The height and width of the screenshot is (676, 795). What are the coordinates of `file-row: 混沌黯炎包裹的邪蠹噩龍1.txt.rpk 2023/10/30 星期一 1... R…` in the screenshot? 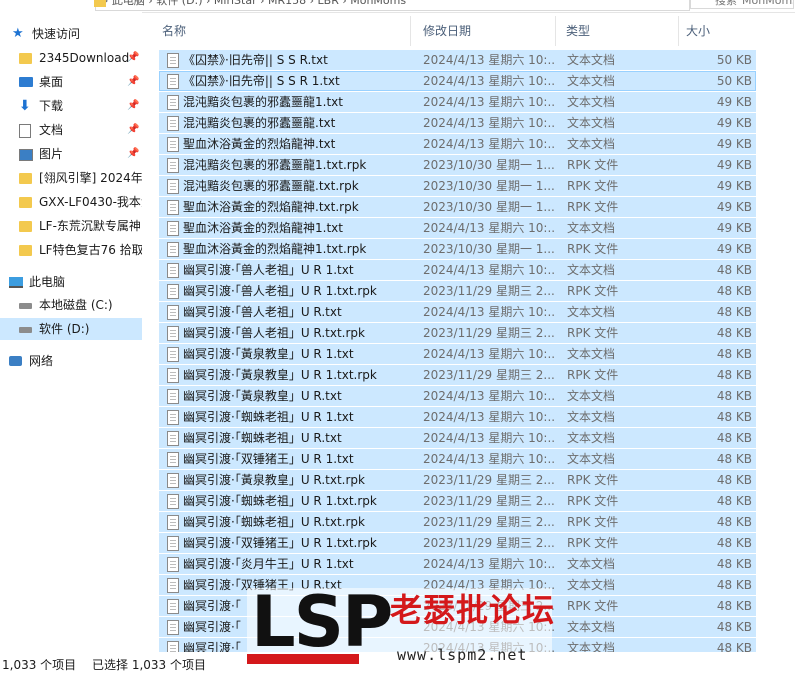 It's located at (457, 165).